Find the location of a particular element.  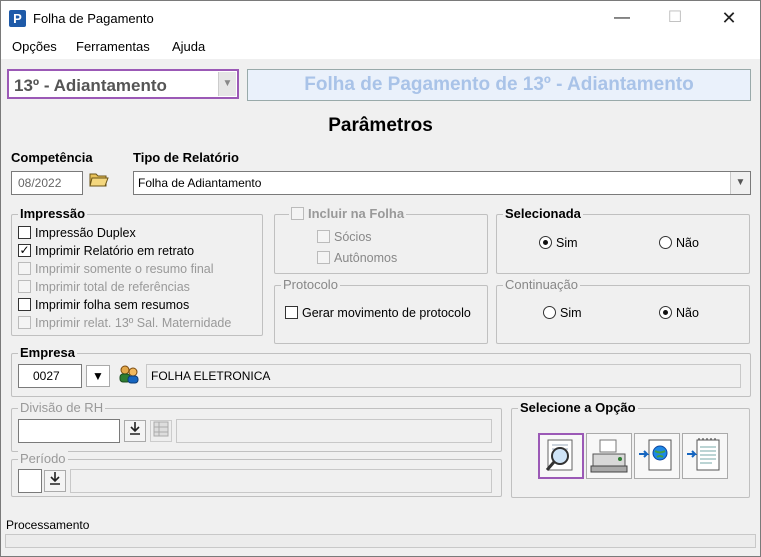

empresa-dropdown-button: ▼ is located at coordinates (98, 376).